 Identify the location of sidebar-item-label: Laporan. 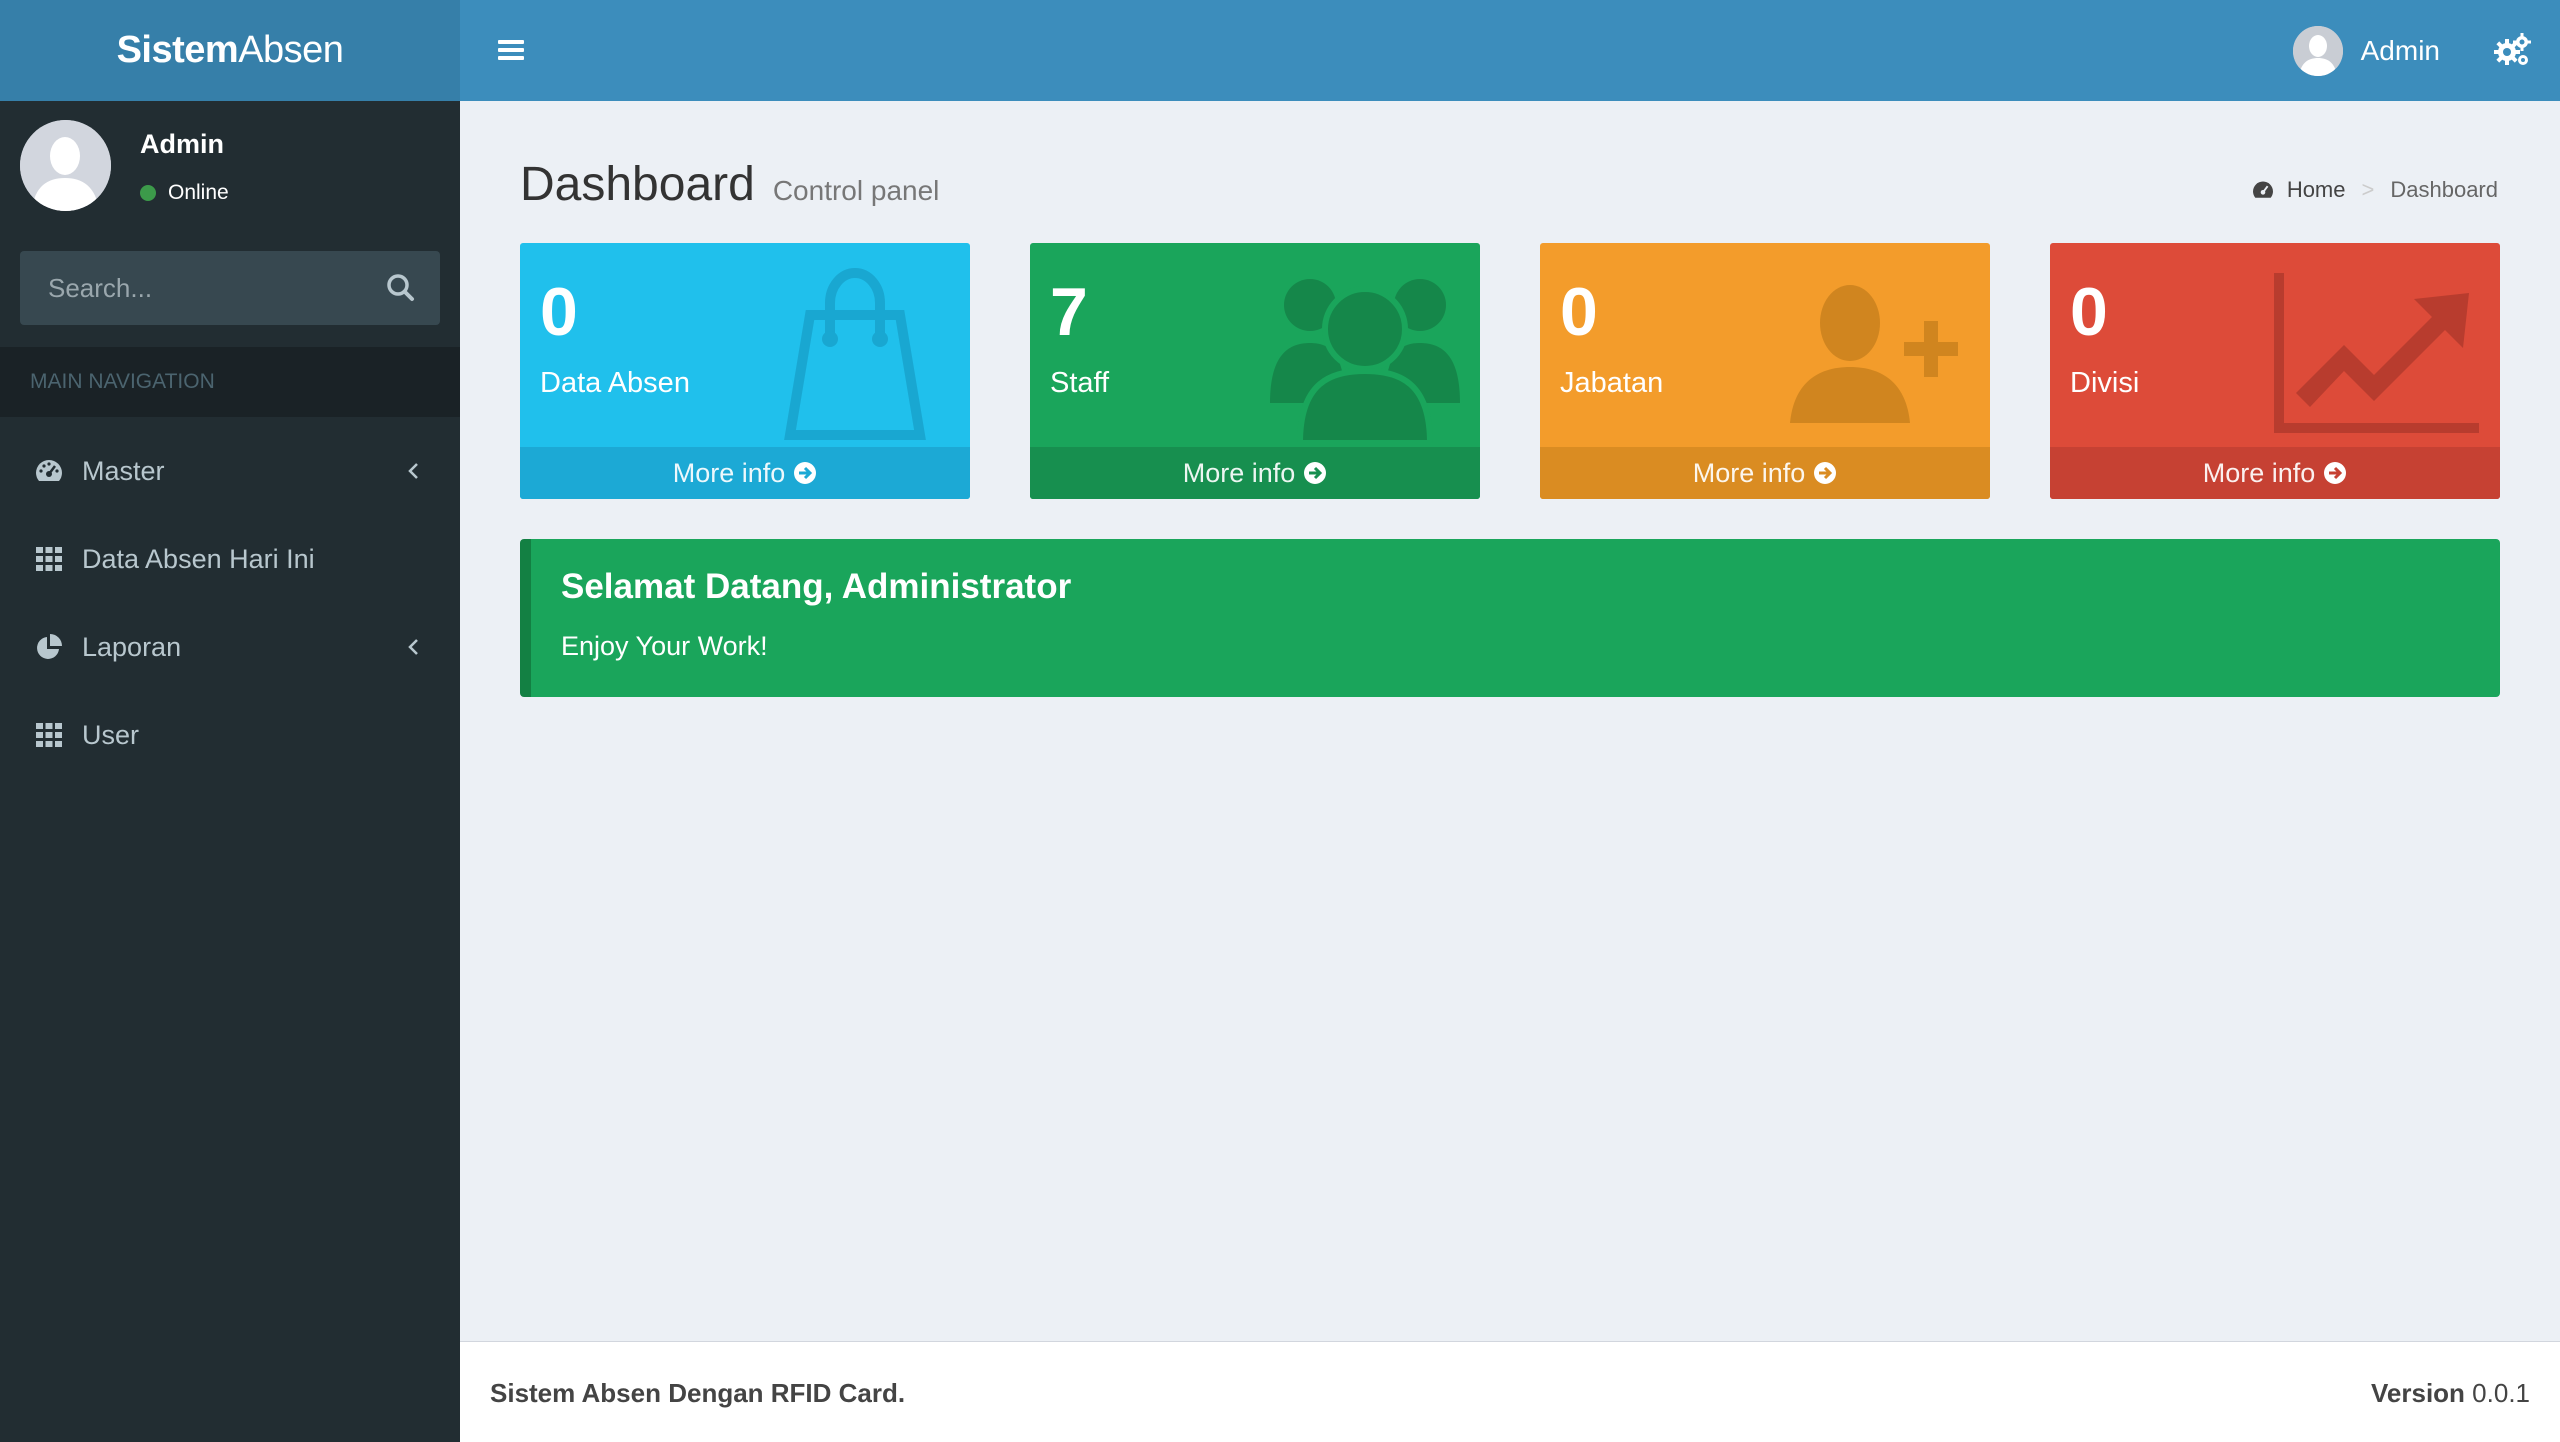
(132, 646).